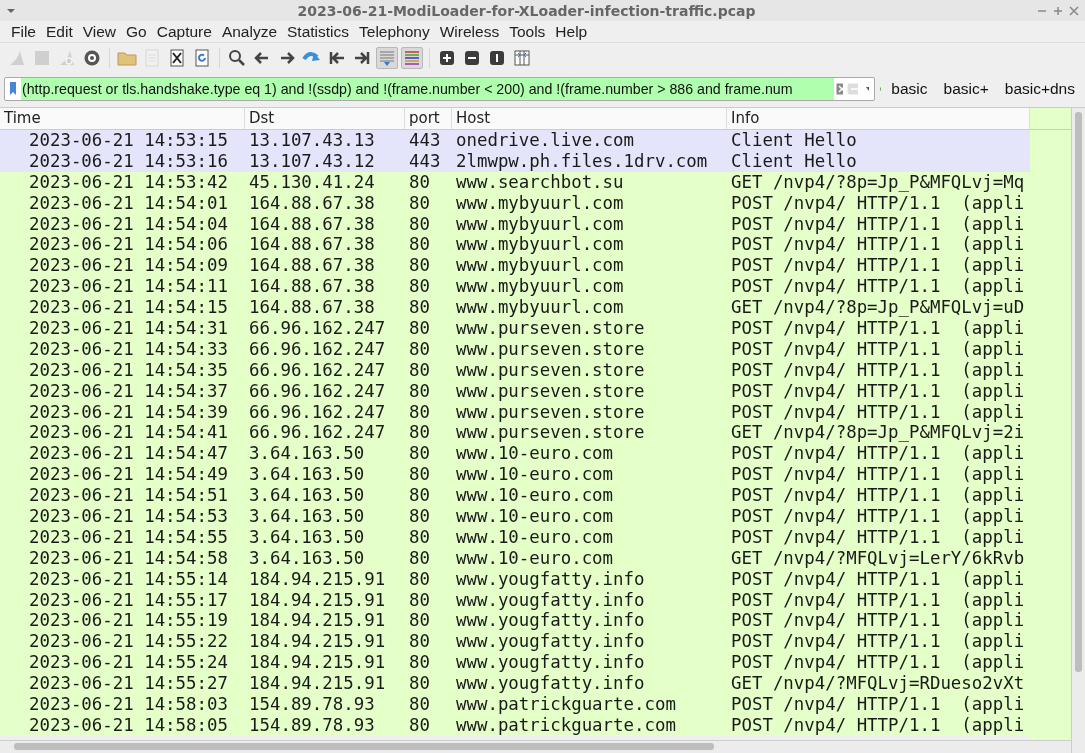 The height and width of the screenshot is (753, 1085). Describe the element at coordinates (550, 600) in the screenshot. I see `table-cell-text: www.yougfatty.info` at that location.